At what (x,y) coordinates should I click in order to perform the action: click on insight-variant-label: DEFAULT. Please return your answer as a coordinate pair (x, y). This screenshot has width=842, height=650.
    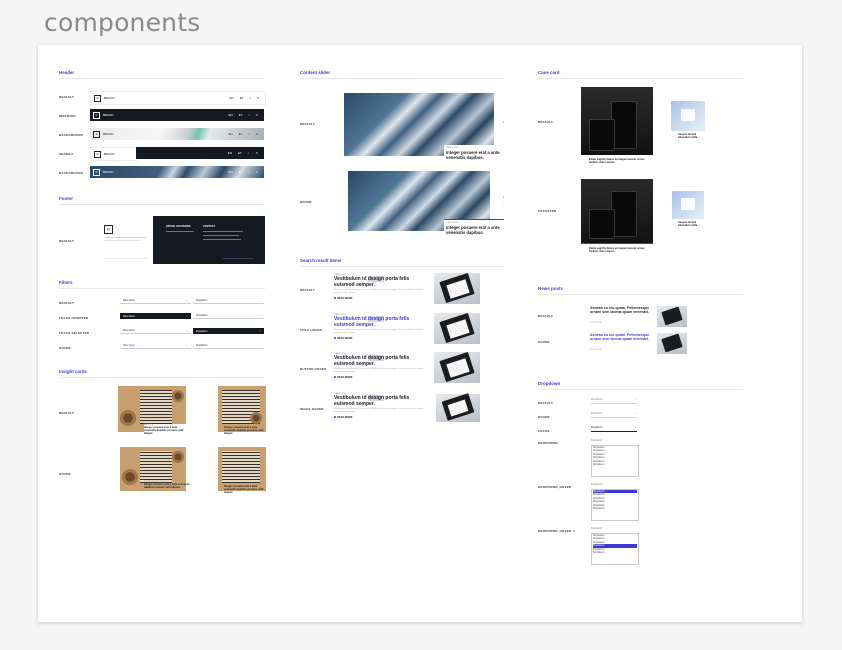
    Looking at the image, I should click on (67, 413).